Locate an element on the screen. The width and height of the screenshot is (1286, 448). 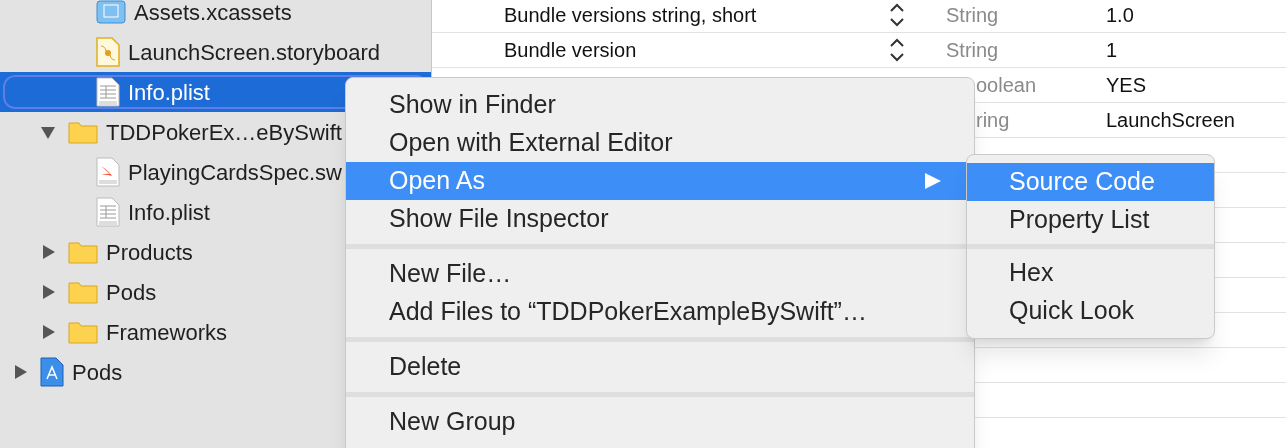
file-name: PlayingCardsSpec.sw is located at coordinates (235, 172).